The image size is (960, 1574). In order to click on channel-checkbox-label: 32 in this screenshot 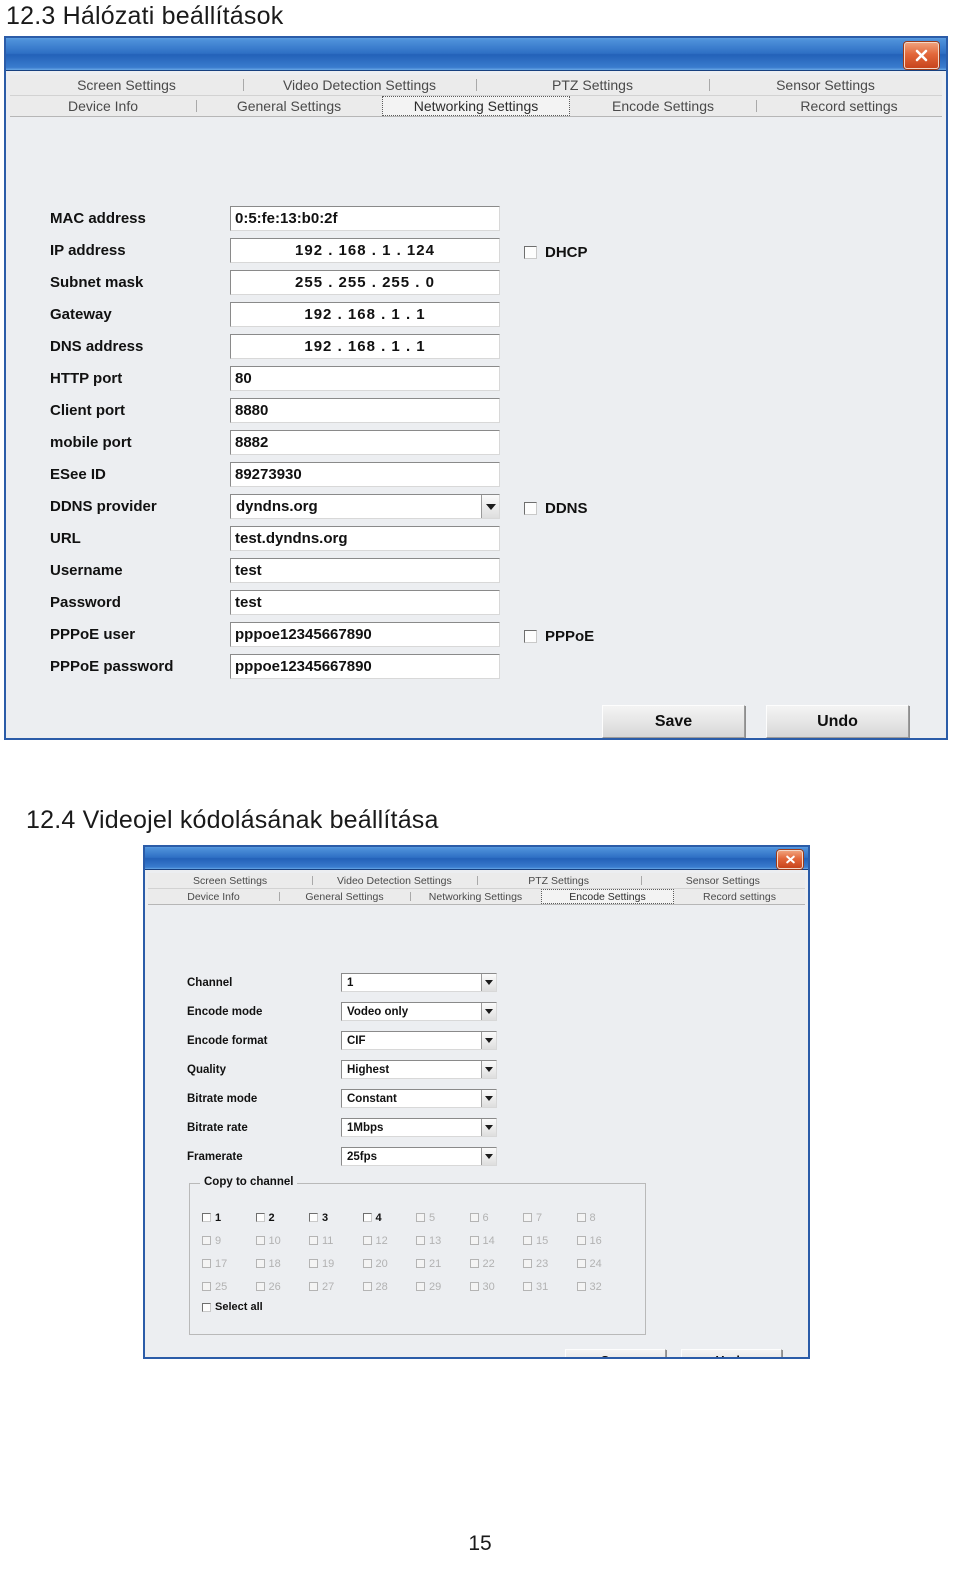, I will do `click(595, 1286)`.